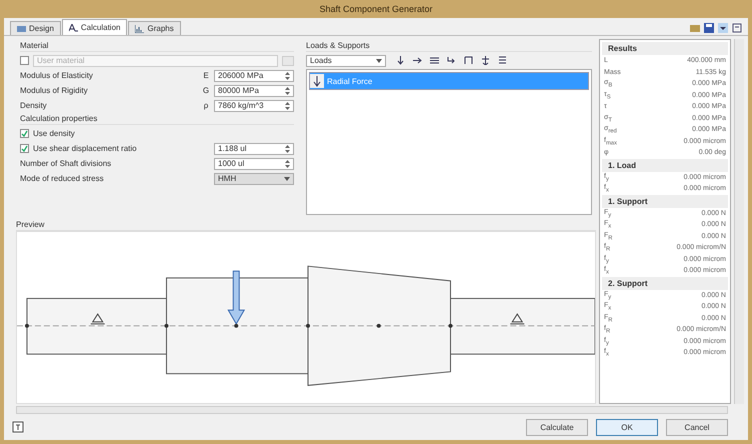 The width and height of the screenshot is (752, 444). What do you see at coordinates (206, 105) in the screenshot?
I see `symbol-label: ρ` at bounding box center [206, 105].